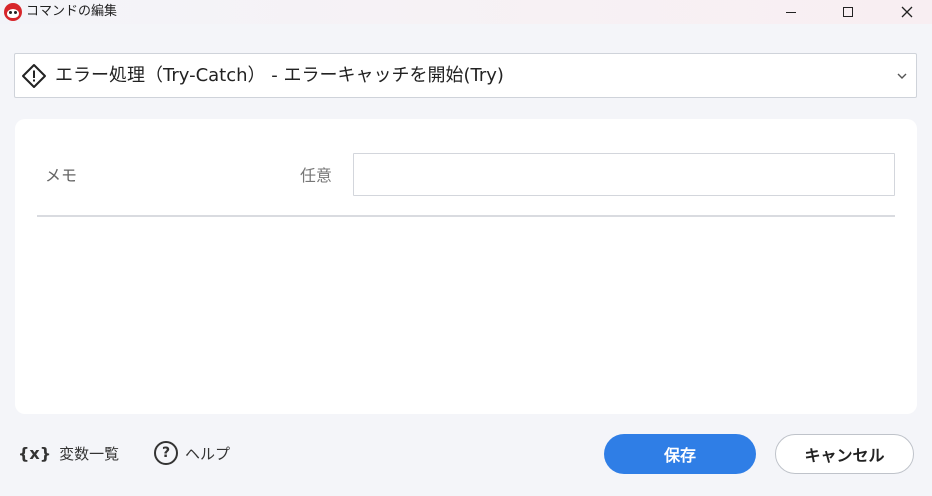 The height and width of the screenshot is (496, 932). I want to click on memo-label: メモ, so click(61, 175).